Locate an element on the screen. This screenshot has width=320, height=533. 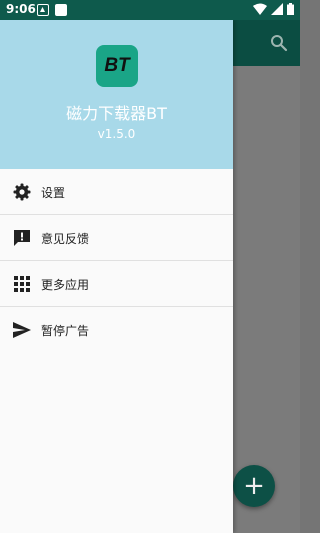
app-version: v1.5.0 is located at coordinates (116, 134).